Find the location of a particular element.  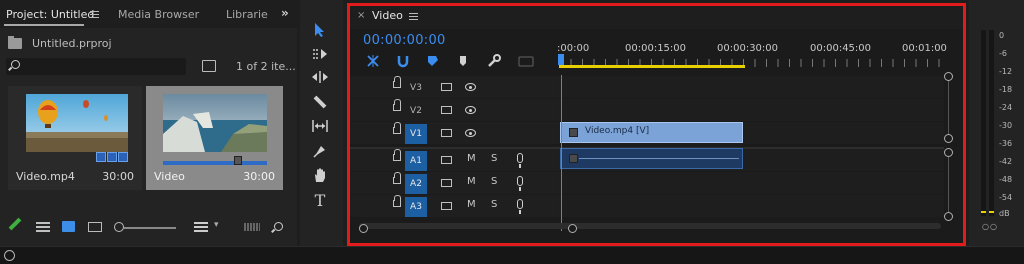

timeline-video-clip: Video.mp4 [V] is located at coordinates (651, 132).